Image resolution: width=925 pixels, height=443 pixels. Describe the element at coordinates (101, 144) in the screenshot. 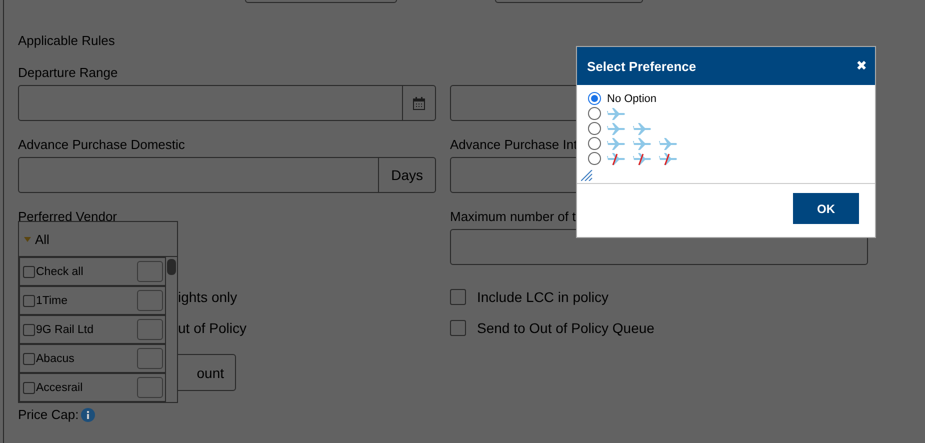

I see `field-label: Advance Purchase Domestic` at that location.